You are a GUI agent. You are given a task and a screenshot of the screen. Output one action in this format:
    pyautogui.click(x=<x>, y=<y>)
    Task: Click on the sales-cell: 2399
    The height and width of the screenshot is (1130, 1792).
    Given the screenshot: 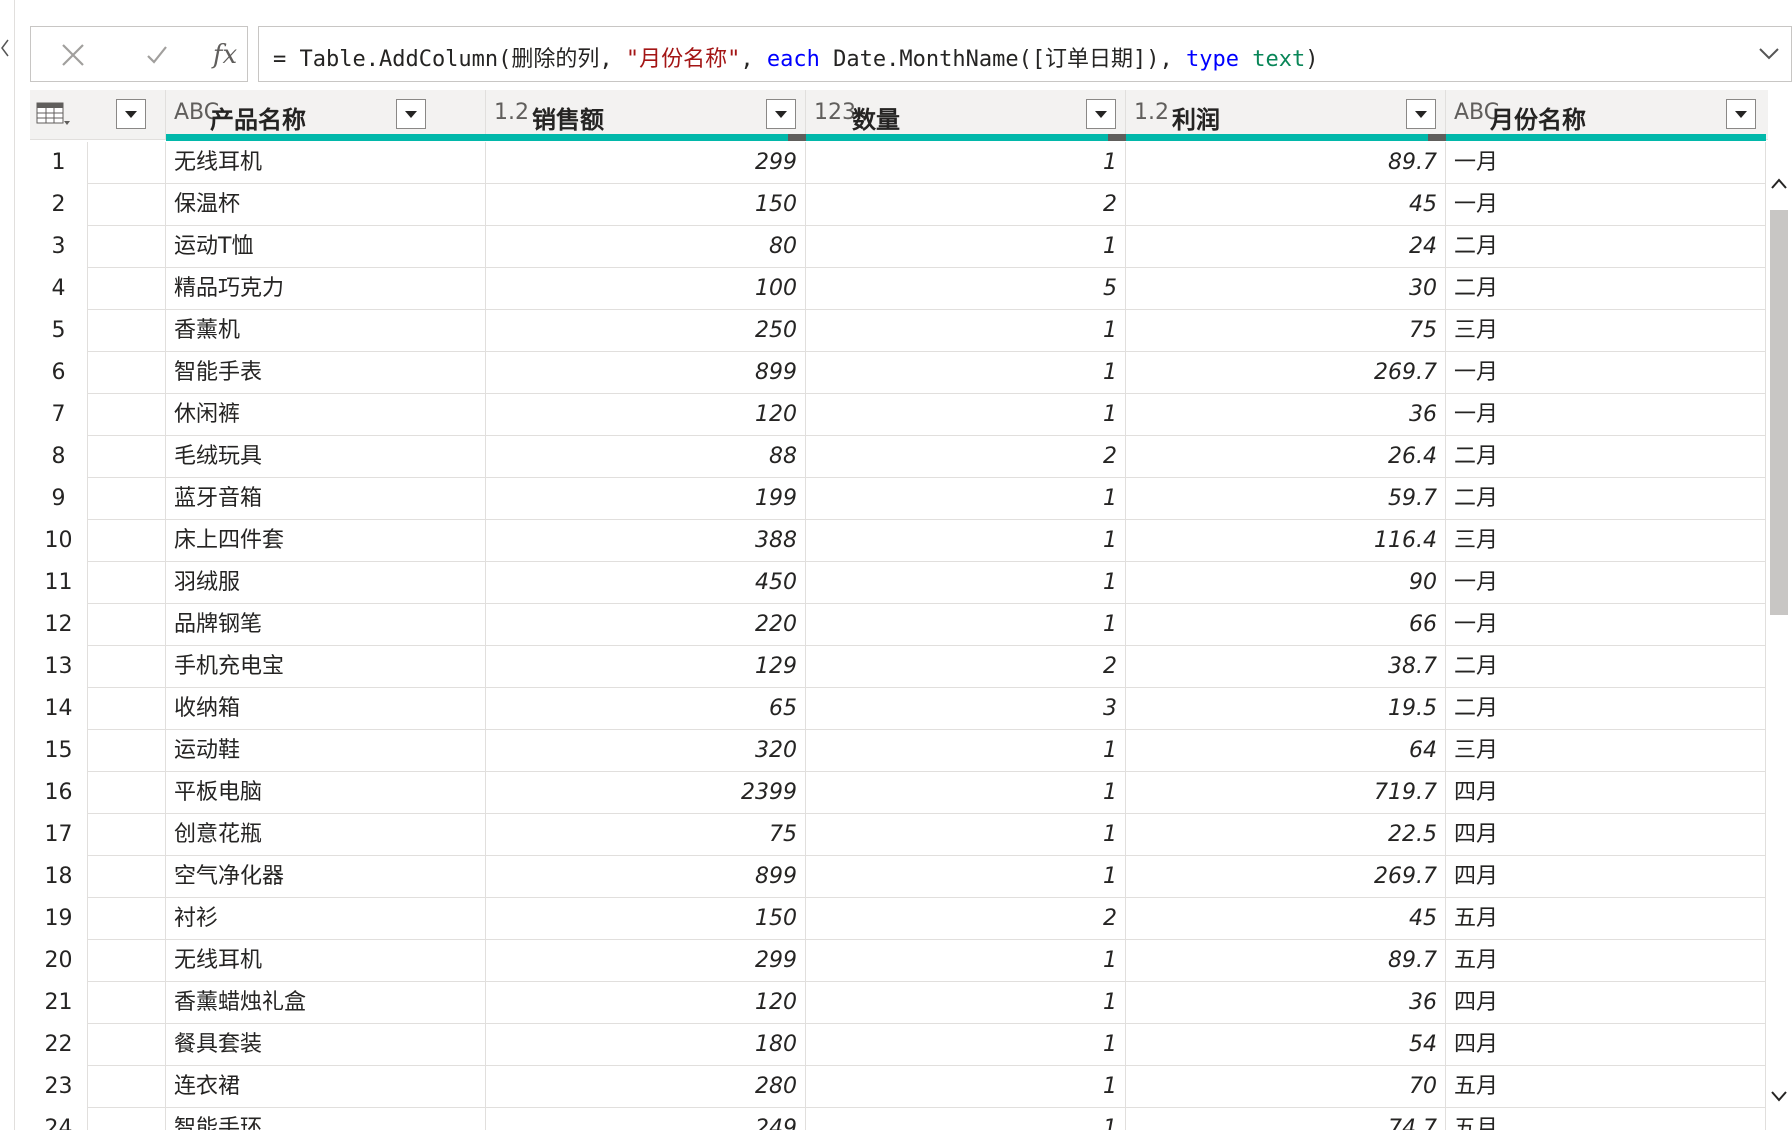 What is the action you would take?
    pyautogui.click(x=646, y=793)
    